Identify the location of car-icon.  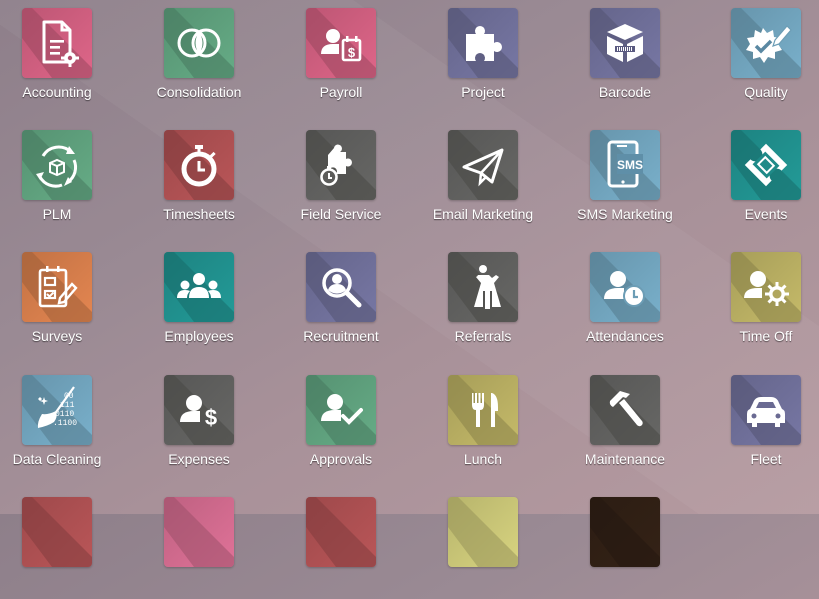
(766, 410).